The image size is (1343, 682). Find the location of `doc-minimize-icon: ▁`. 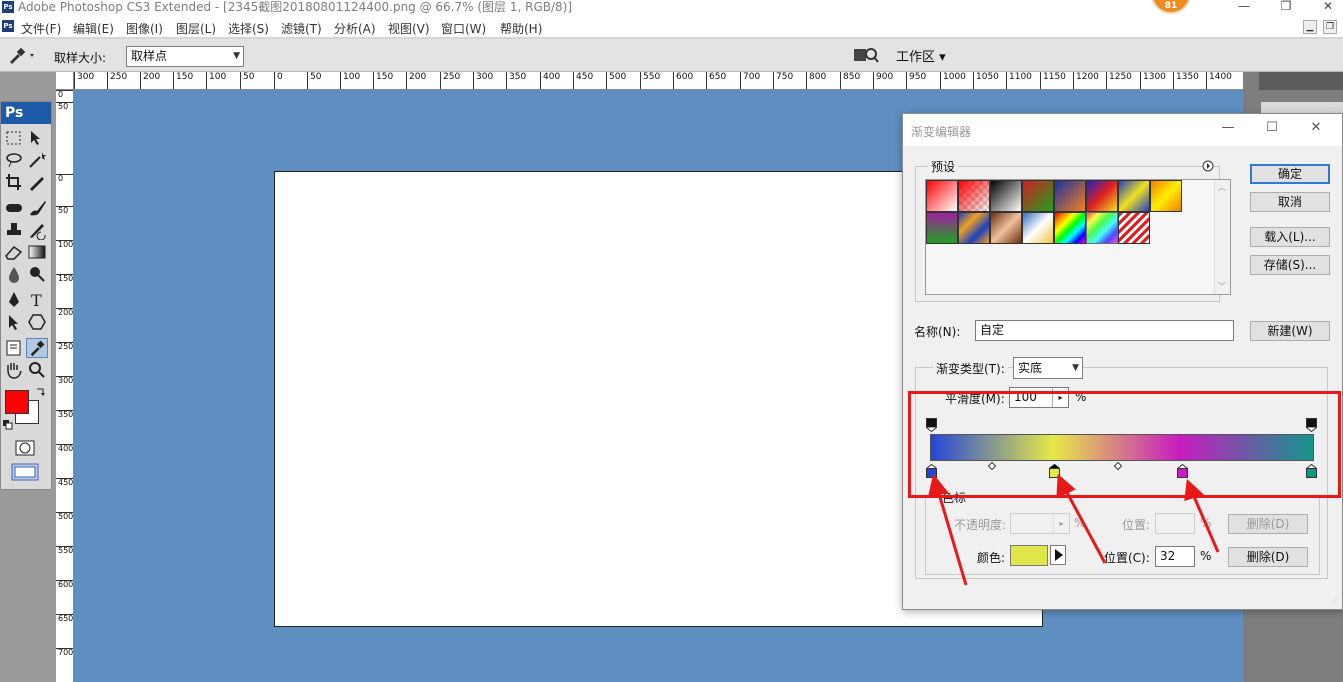

doc-minimize-icon: ▁ is located at coordinates (1310, 27).